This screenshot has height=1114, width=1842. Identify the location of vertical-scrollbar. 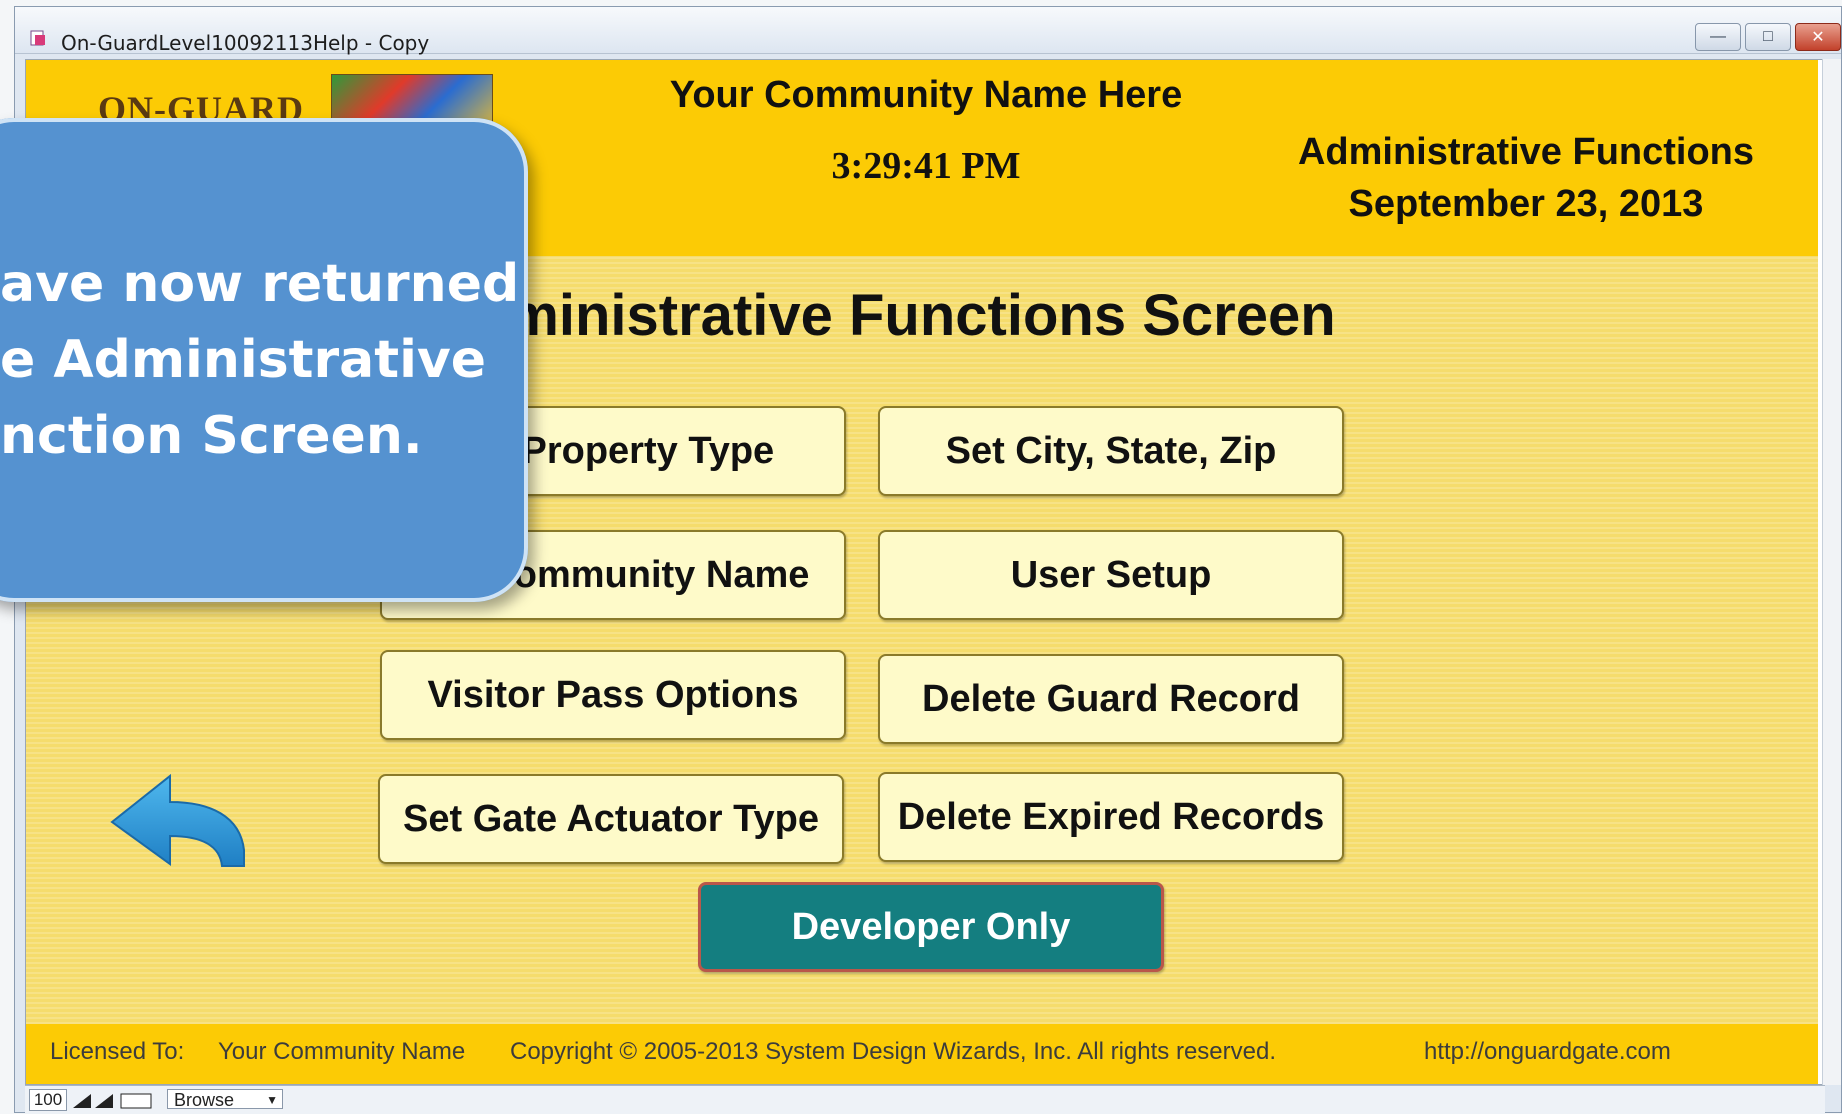
(1831, 572).